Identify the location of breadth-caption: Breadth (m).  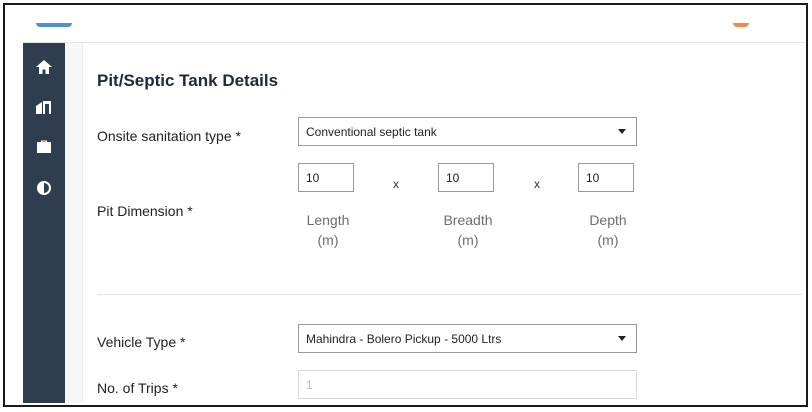
(468, 230).